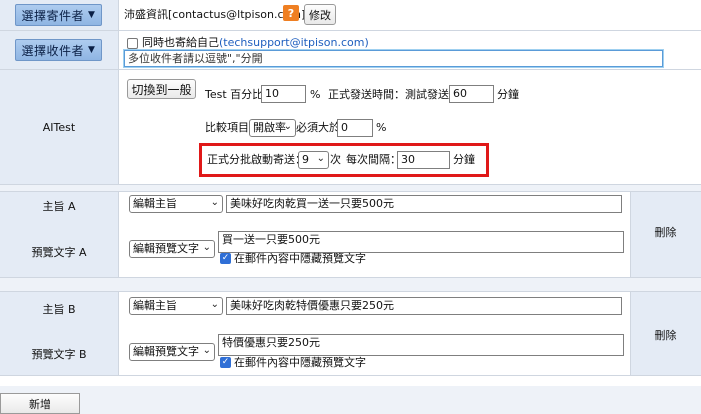 This screenshot has height=414, width=701. I want to click on hide-preview-a-checkbox: ✓, so click(225, 258).